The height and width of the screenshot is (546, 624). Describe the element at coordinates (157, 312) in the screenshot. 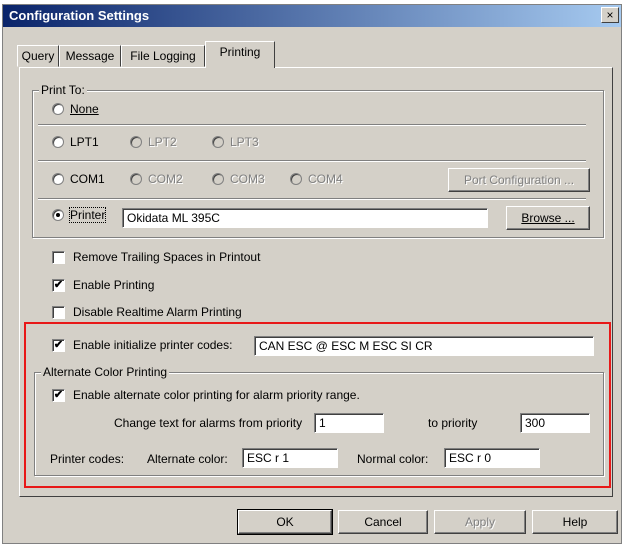

I see `disable-realtime-label: Disable Realtime Alarm Printing` at that location.